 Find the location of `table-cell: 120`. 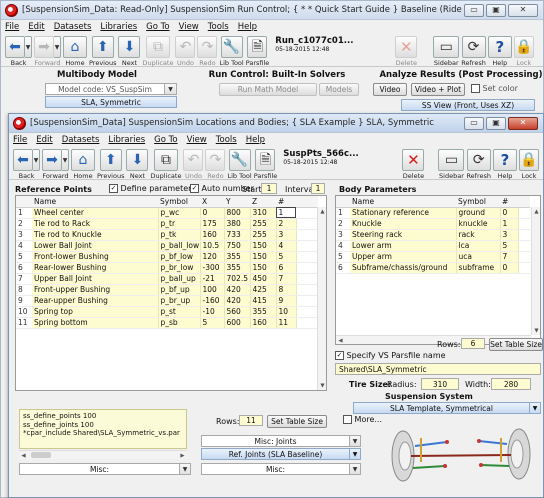

table-cell: 120 is located at coordinates (212, 257).